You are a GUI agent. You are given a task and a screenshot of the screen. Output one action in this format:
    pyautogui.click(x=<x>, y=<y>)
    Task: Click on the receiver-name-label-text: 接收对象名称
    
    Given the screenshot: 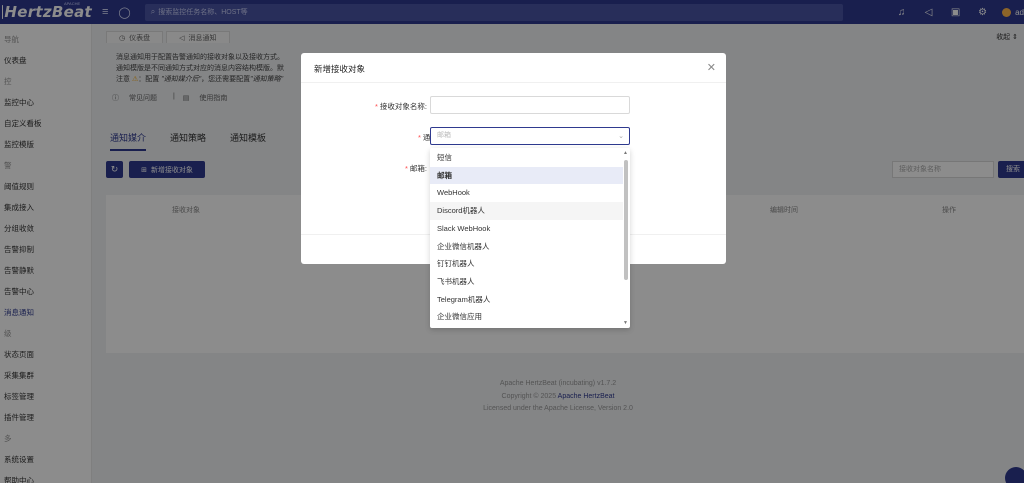 What is the action you would take?
    pyautogui.click(x=402, y=106)
    